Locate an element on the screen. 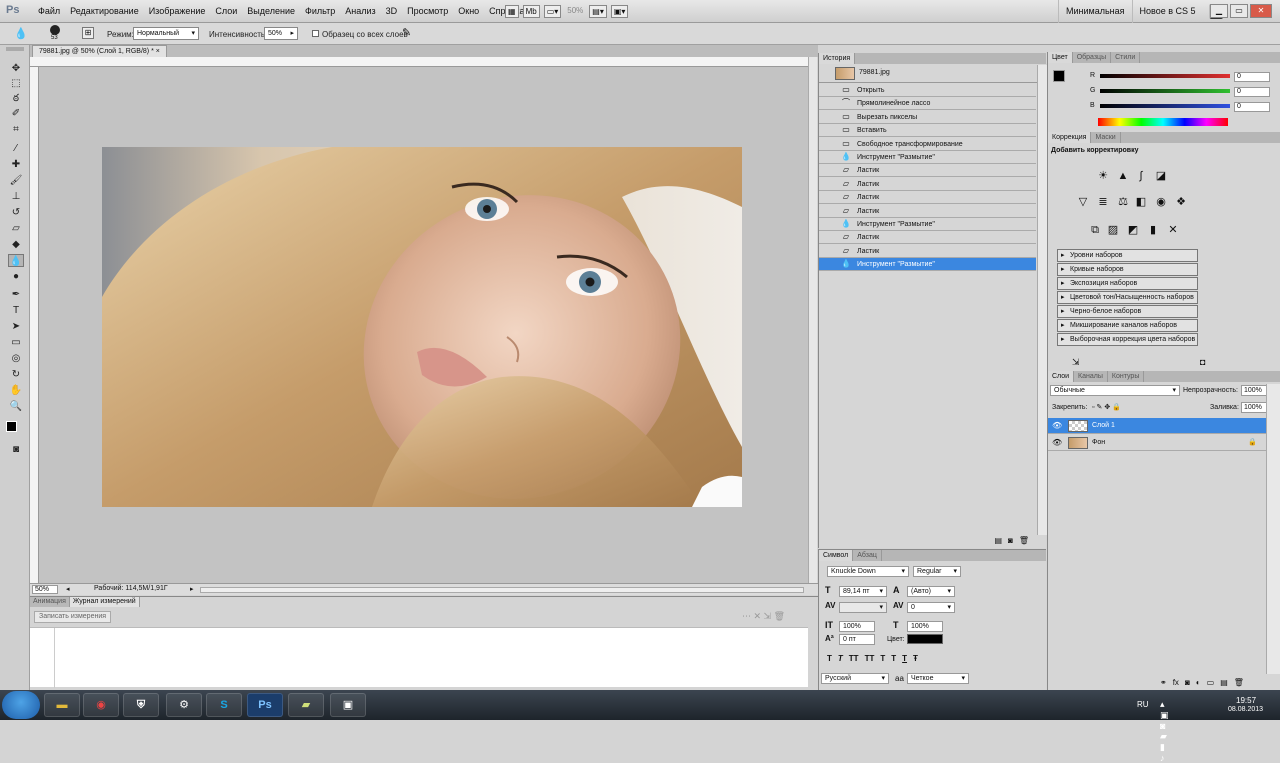 Image resolution: width=1280 pixels, height=763 pixels. all-caps-button: TT is located at coordinates (854, 658).